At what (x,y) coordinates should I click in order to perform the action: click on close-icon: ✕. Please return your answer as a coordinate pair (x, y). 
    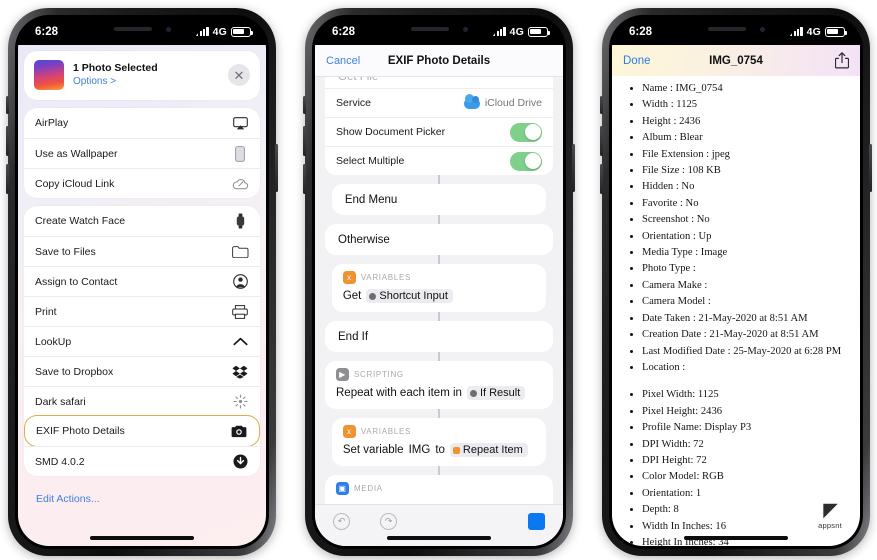
    Looking at the image, I should click on (239, 75).